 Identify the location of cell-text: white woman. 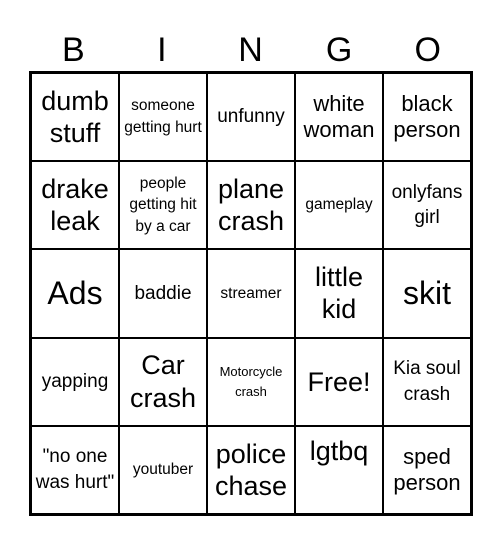
(339, 116).